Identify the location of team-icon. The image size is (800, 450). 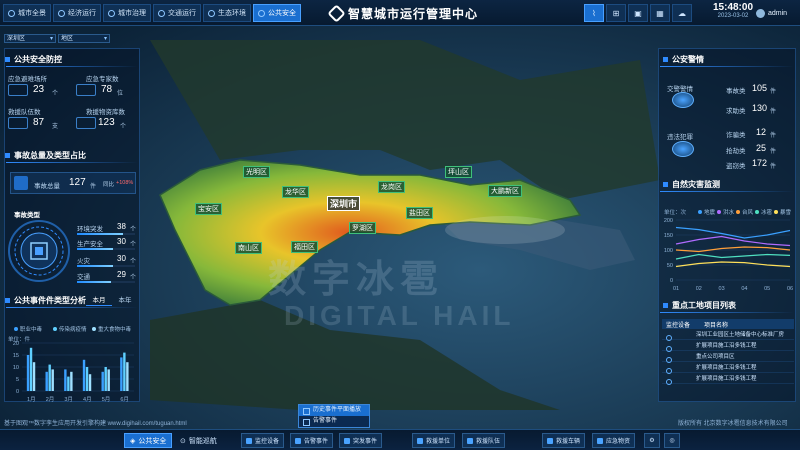
(470, 440).